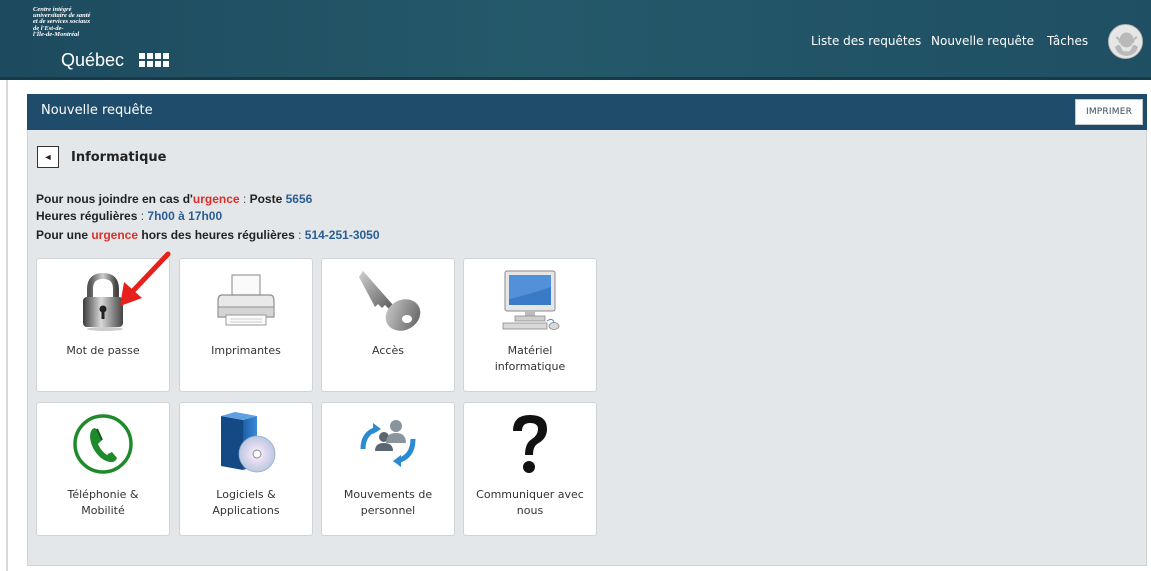 This screenshot has height=571, width=1151. What do you see at coordinates (342, 235) in the screenshot?
I see `phone-number: 514-251-3050` at bounding box center [342, 235].